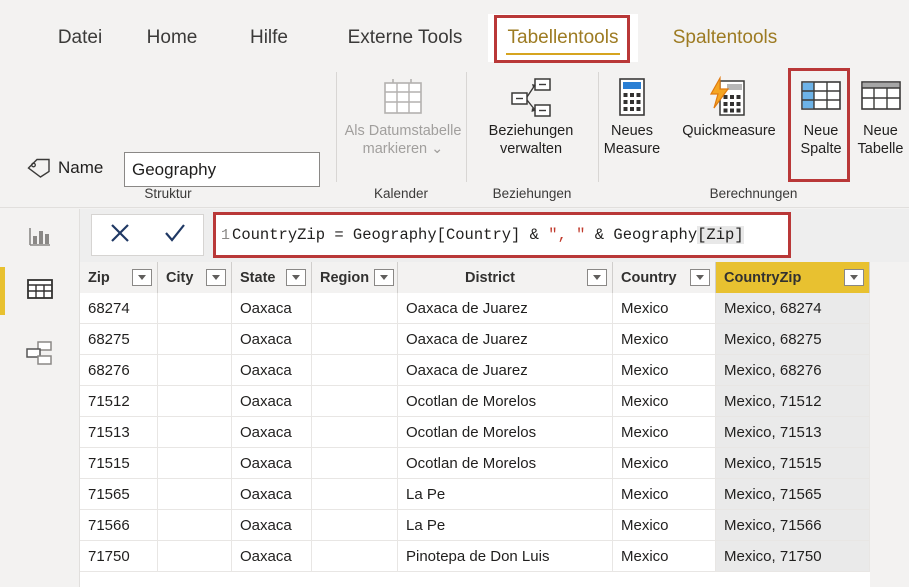  I want to click on ribbon-tab-home: Home, so click(172, 38).